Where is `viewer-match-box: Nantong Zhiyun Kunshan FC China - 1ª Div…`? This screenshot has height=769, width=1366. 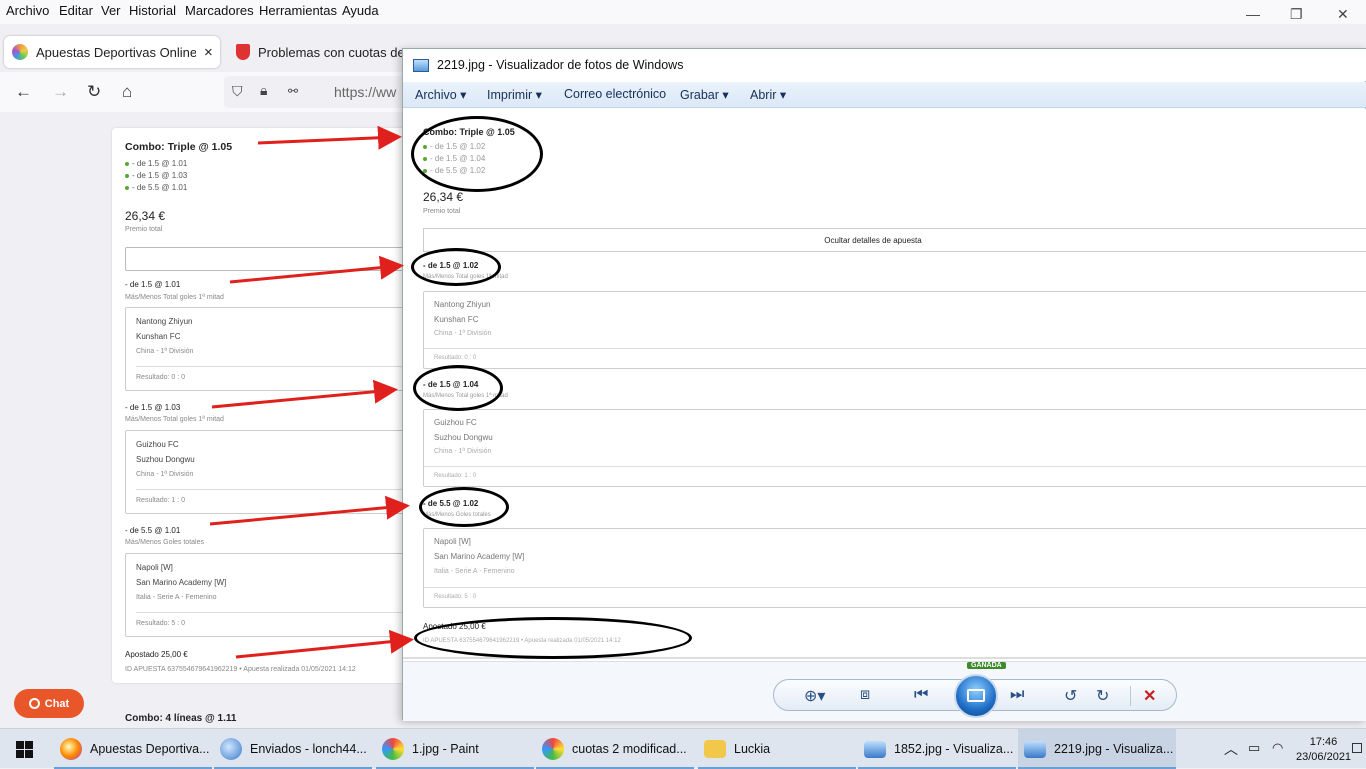 viewer-match-box: Nantong Zhiyun Kunshan FC China - 1ª Div… is located at coordinates (894, 330).